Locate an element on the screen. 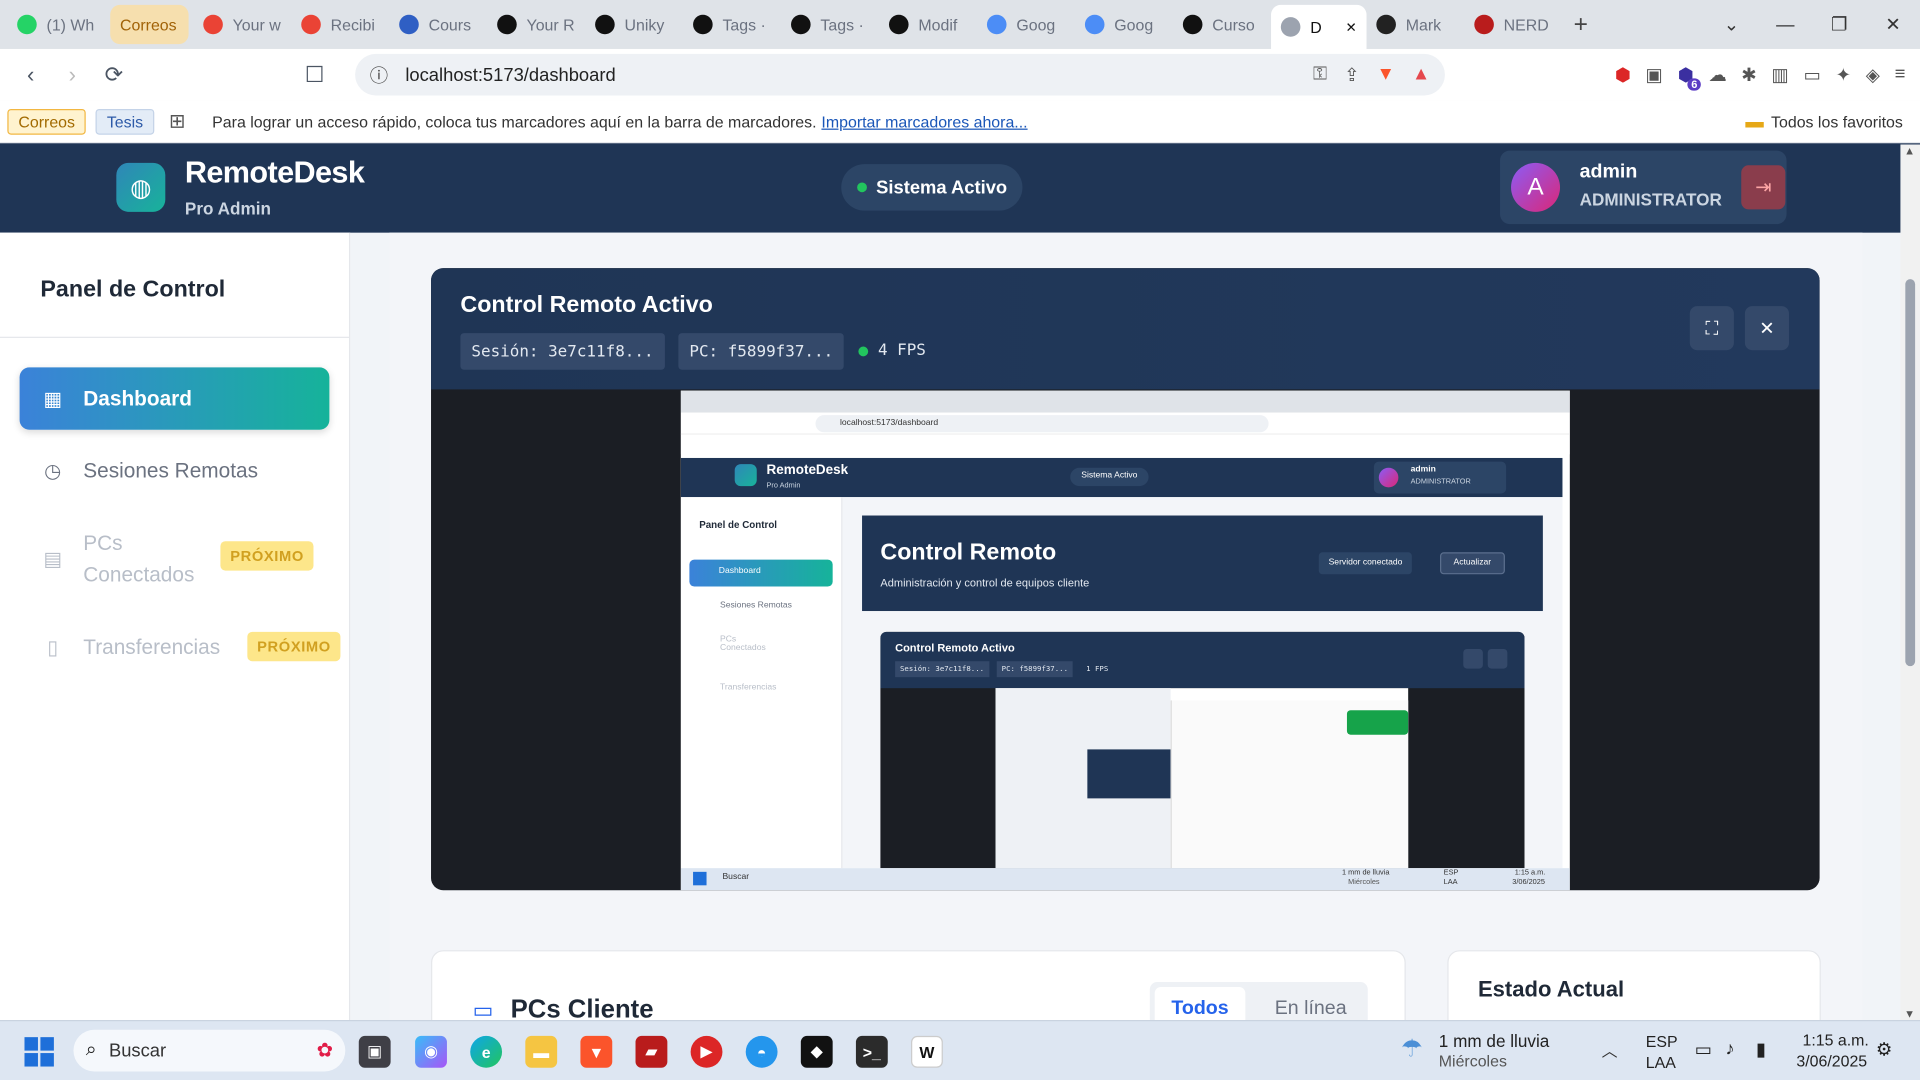 The height and width of the screenshot is (1080, 1920). browser-tab: Modif is located at coordinates (928, 24).